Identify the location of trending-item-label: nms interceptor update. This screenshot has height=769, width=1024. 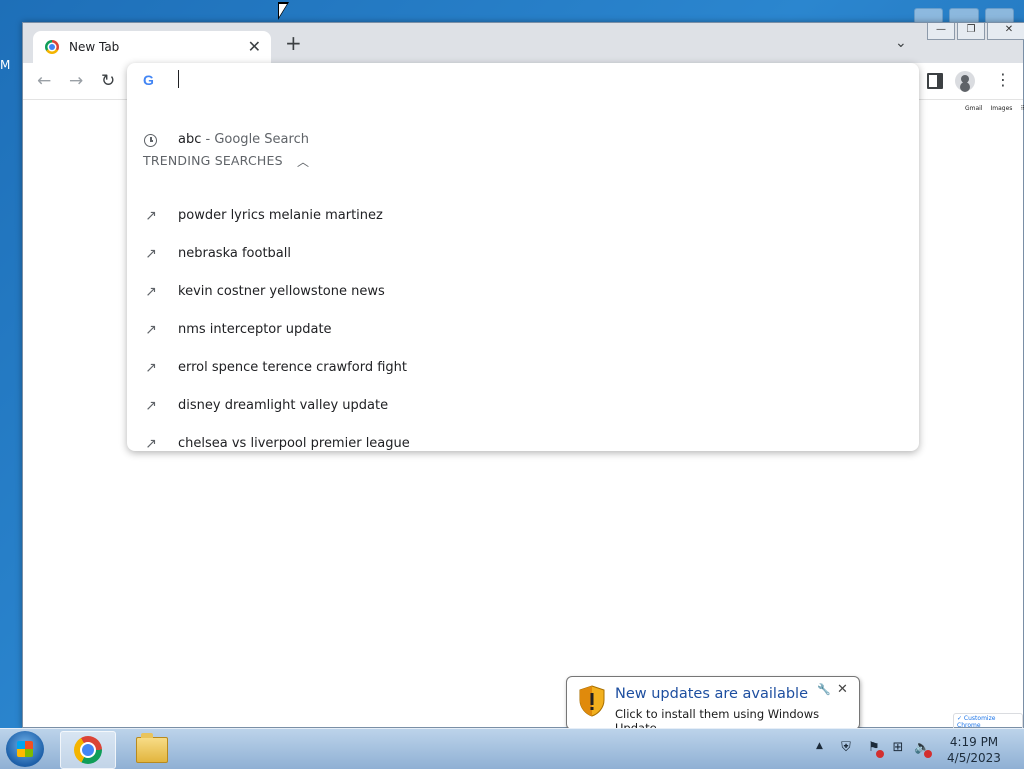
(255, 329).